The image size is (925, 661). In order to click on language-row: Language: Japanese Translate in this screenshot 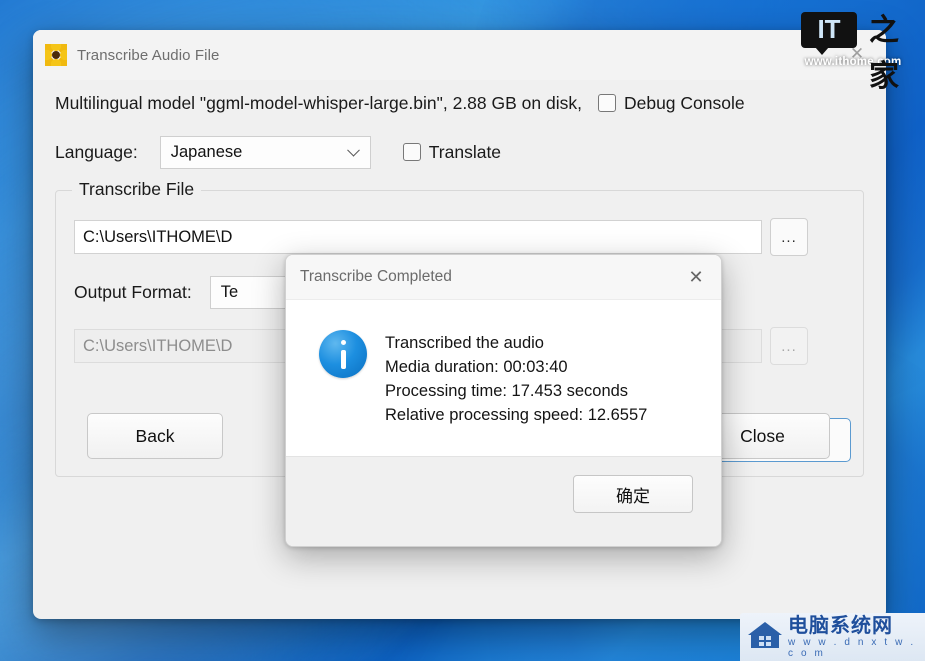, I will do `click(459, 152)`.